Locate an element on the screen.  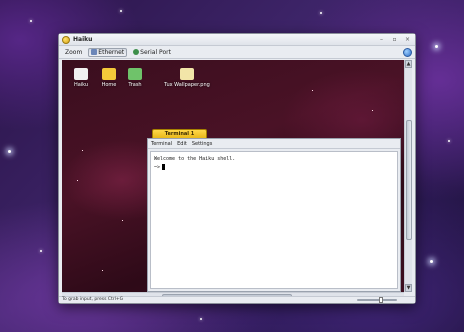
status-text: To grab input, press Ctrl+G is located at coordinates (93, 299).